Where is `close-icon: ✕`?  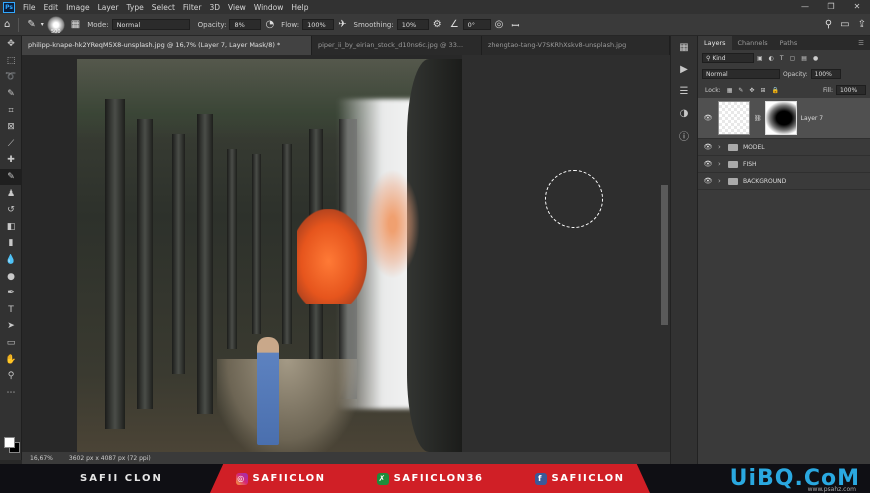 close-icon: ✕ is located at coordinates (857, 7).